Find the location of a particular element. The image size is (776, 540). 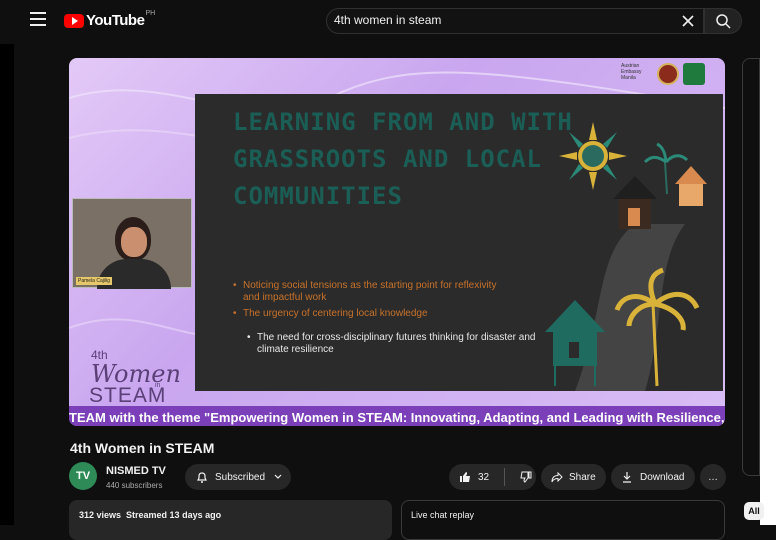

partner-embassy: Austrian Embassy Manila is located at coordinates (631, 72).